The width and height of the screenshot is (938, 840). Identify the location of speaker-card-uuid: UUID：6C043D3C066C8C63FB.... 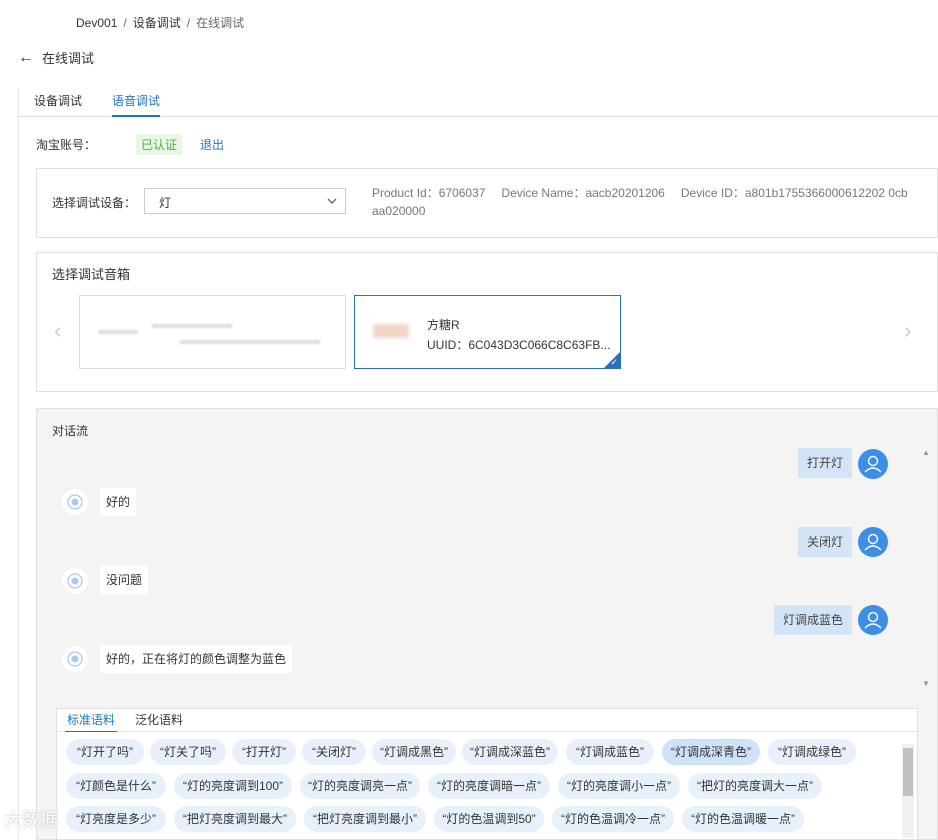
(519, 345).